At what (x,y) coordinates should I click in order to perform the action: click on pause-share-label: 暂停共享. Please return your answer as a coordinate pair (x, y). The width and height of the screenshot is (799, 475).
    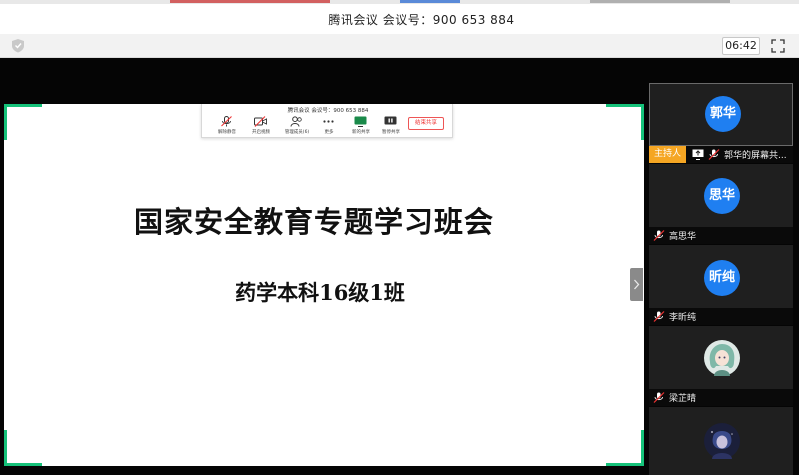
    Looking at the image, I should click on (391, 132).